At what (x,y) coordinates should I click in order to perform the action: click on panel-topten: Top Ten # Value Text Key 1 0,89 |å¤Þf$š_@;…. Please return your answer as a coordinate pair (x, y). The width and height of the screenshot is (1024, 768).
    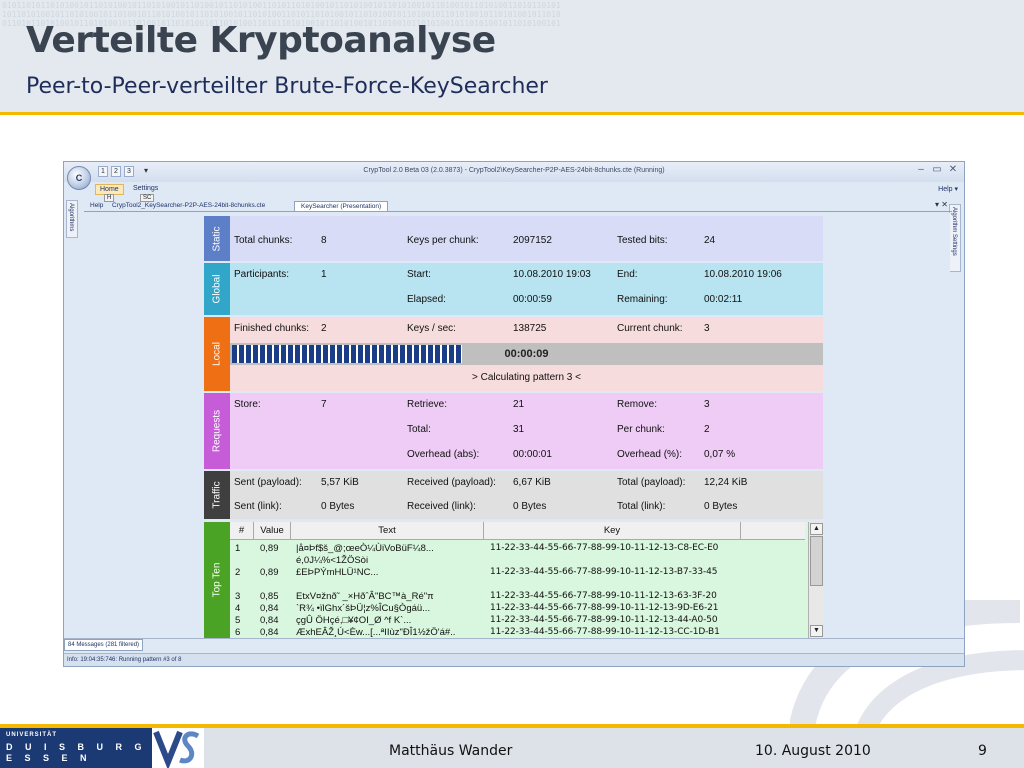
    Looking at the image, I should click on (513, 580).